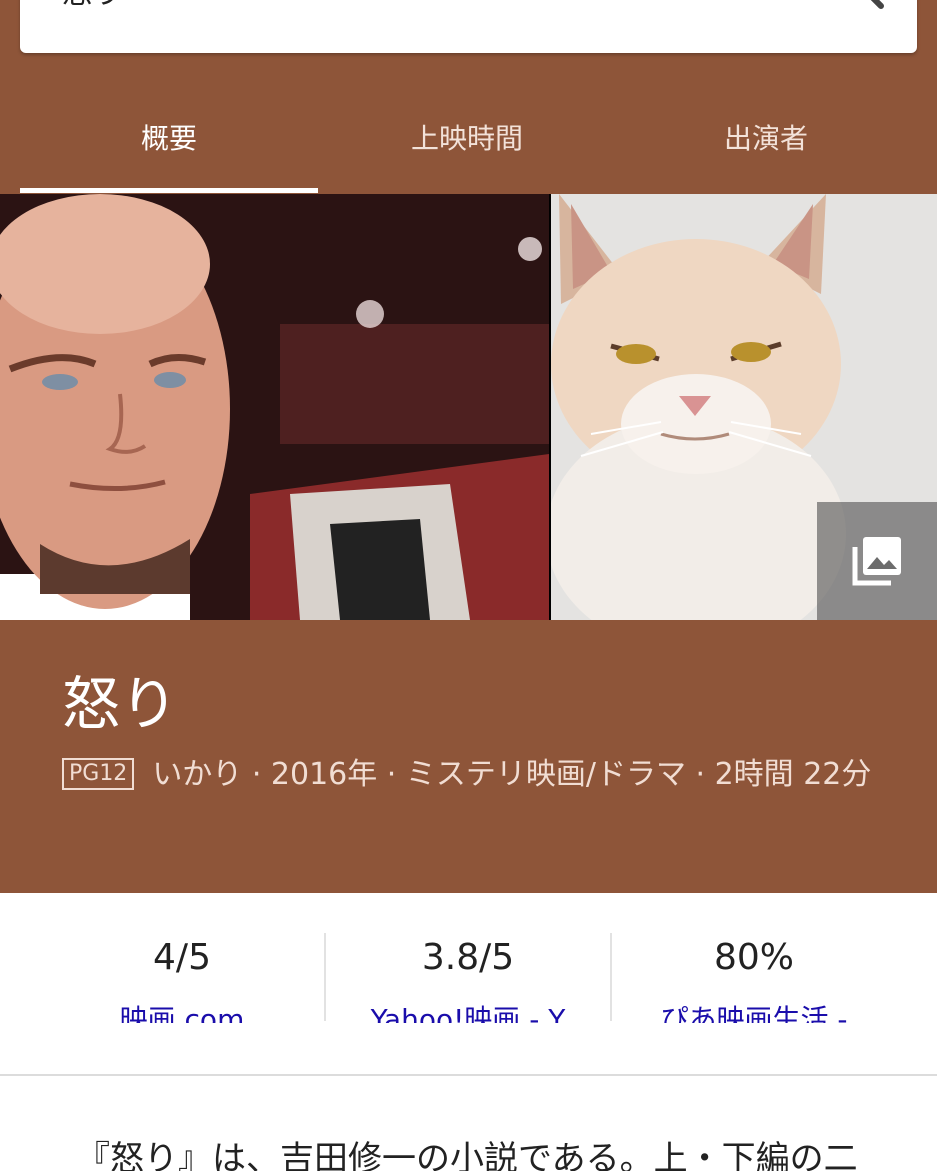 This screenshot has height=1171, width=937. Describe the element at coordinates (169, 190) in the screenshot. I see `active-tab-indicator` at that location.